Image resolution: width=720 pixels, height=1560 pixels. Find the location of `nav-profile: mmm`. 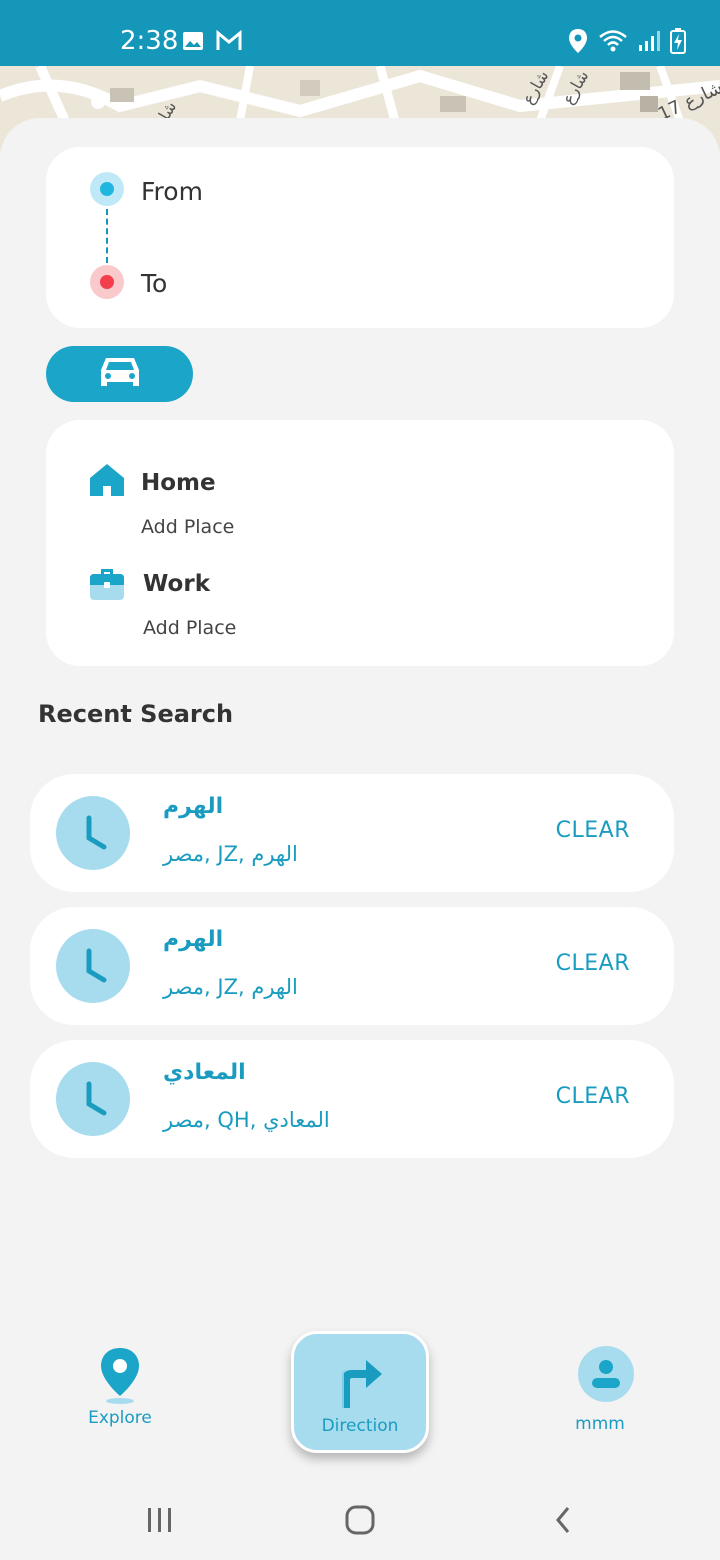

nav-profile: mmm is located at coordinates (600, 1390).